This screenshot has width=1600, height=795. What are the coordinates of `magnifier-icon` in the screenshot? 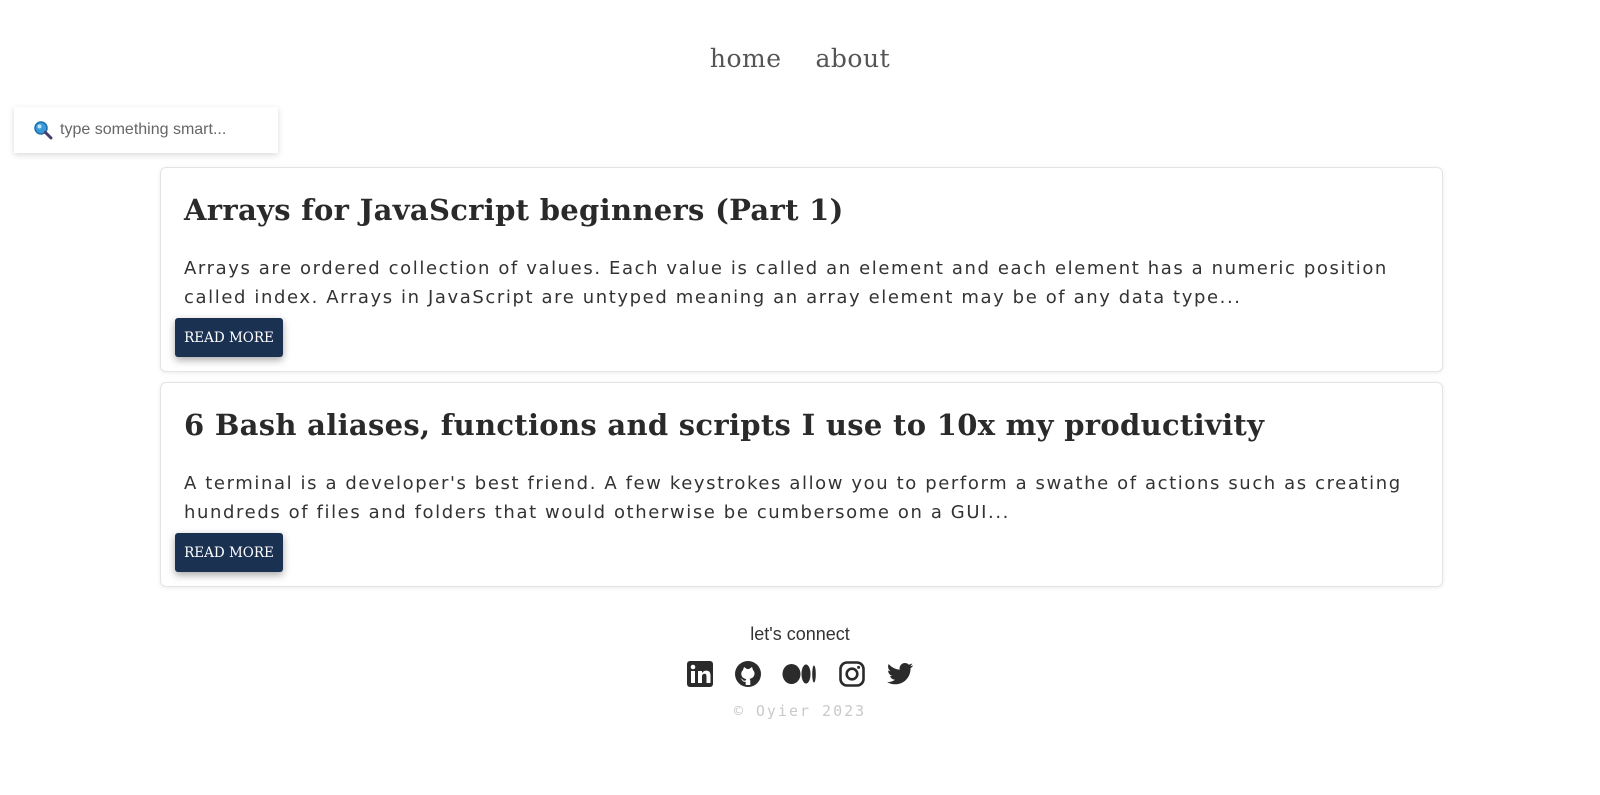 It's located at (43, 130).